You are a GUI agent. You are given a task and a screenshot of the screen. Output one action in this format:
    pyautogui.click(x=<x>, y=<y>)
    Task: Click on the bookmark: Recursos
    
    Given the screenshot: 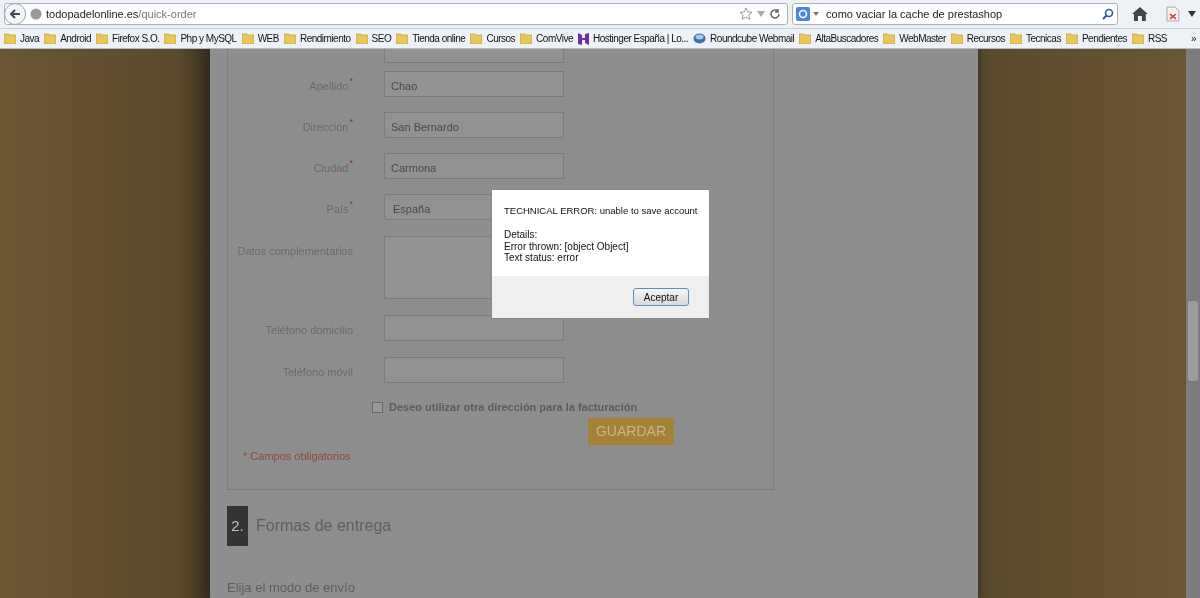 What is the action you would take?
    pyautogui.click(x=977, y=38)
    